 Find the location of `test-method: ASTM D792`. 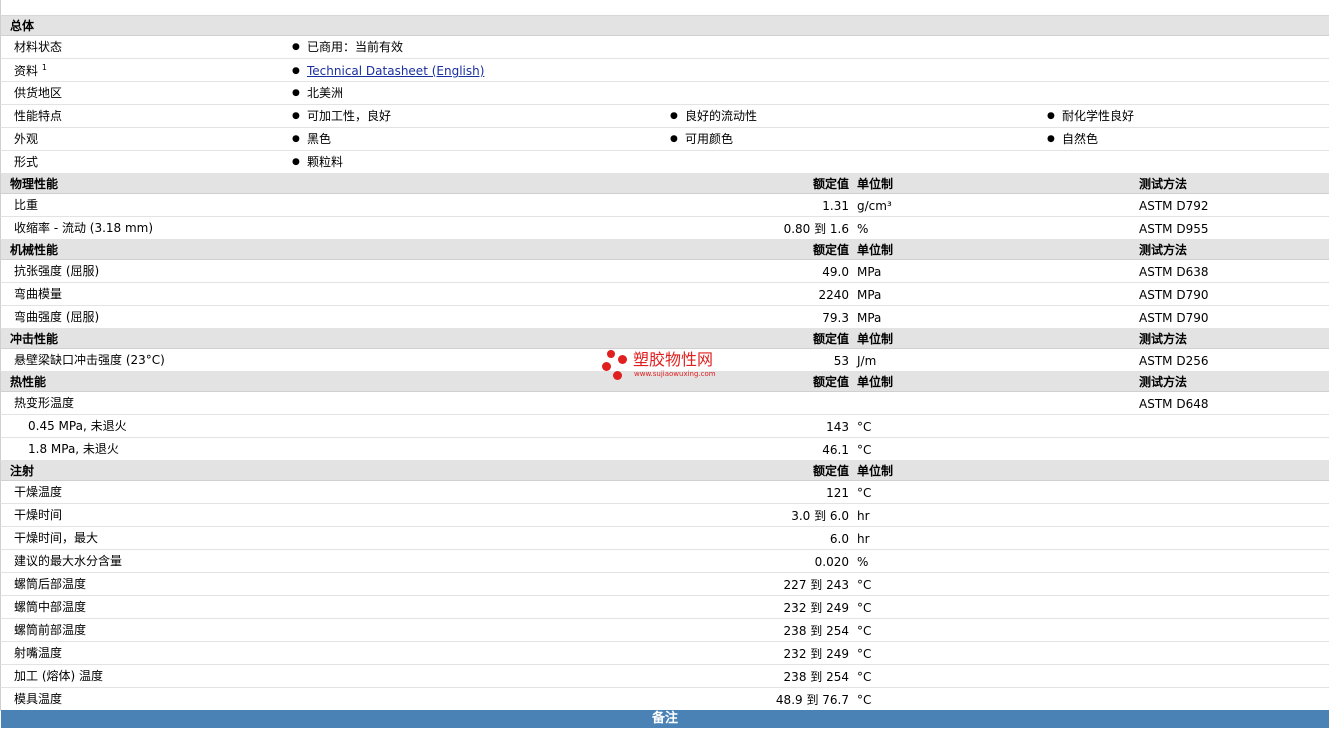

test-method: ASTM D792 is located at coordinates (1174, 206).